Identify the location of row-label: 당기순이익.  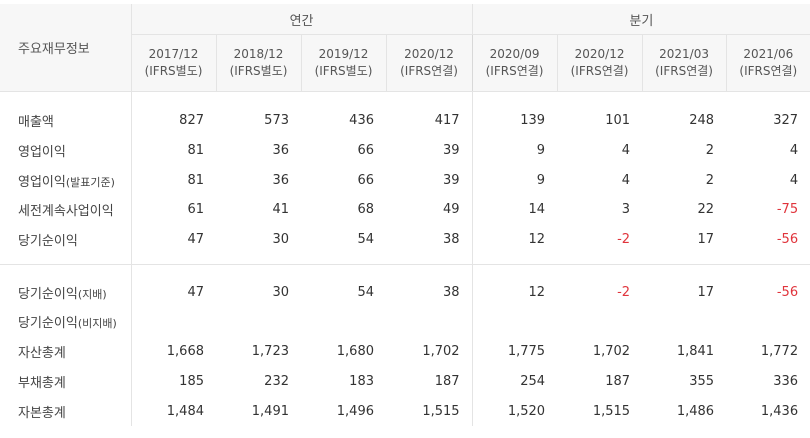
(66, 239).